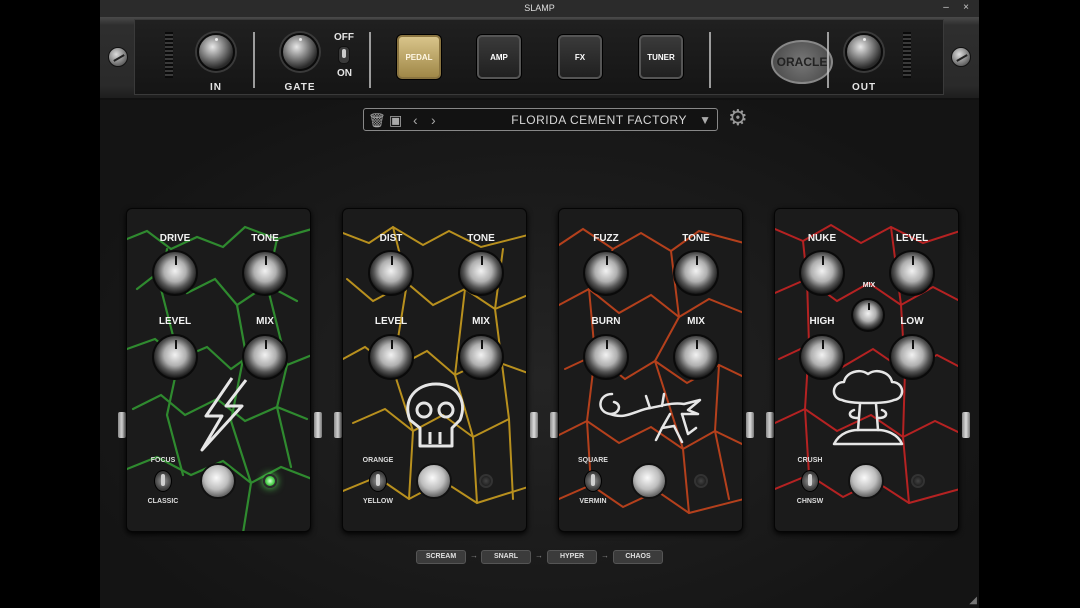  I want to click on yellow-label: YELLOW, so click(378, 501).